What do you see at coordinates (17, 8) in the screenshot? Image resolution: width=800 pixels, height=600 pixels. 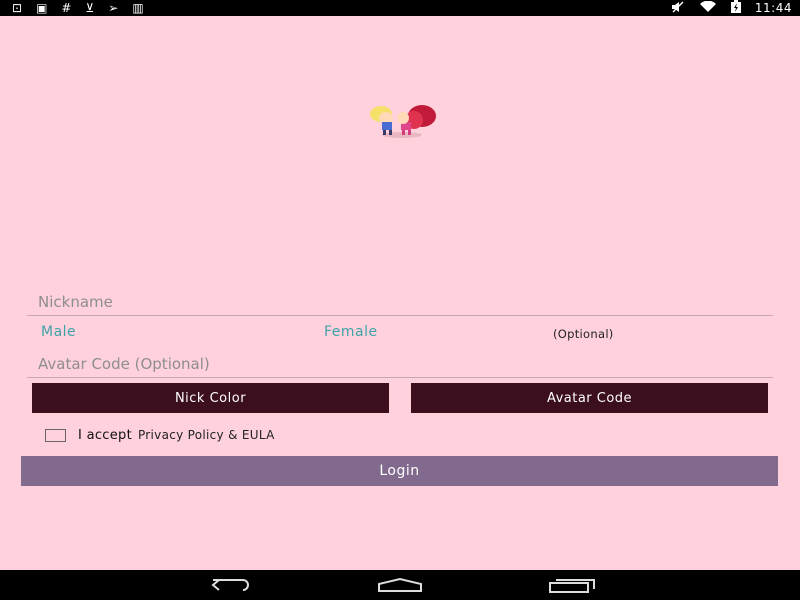 I see `gamepad-icon: ⊡` at bounding box center [17, 8].